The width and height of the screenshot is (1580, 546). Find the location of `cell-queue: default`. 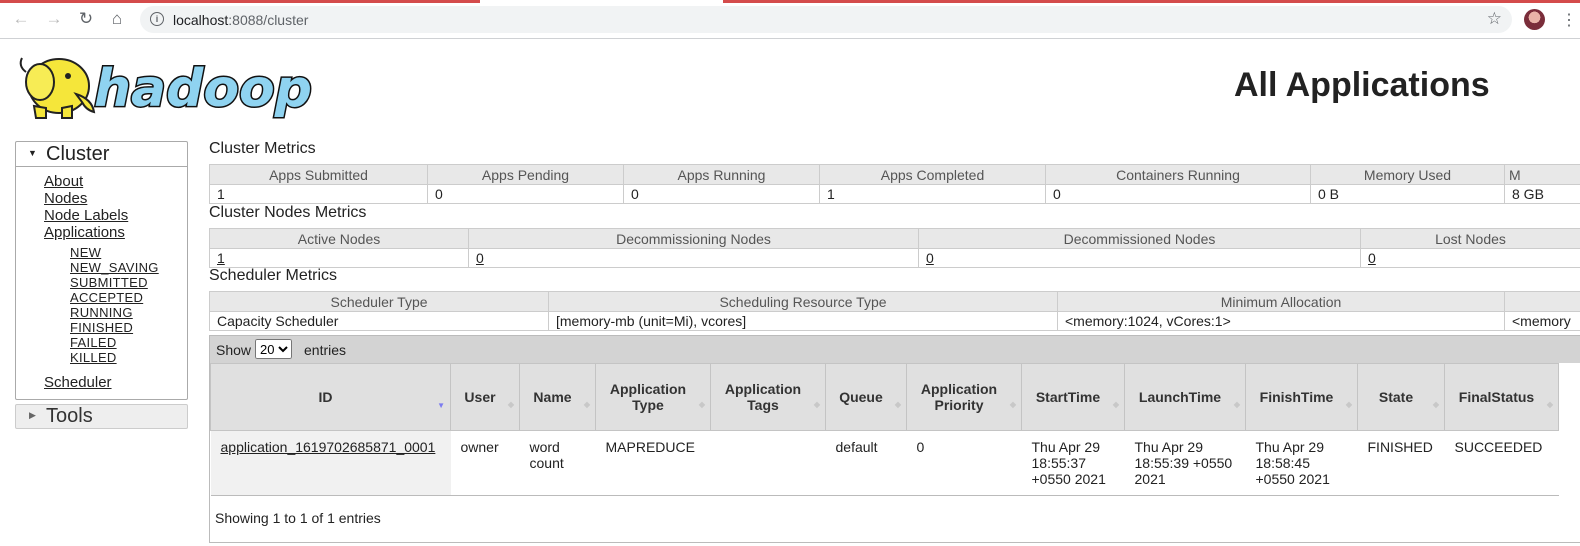

cell-queue: default is located at coordinates (866, 463).